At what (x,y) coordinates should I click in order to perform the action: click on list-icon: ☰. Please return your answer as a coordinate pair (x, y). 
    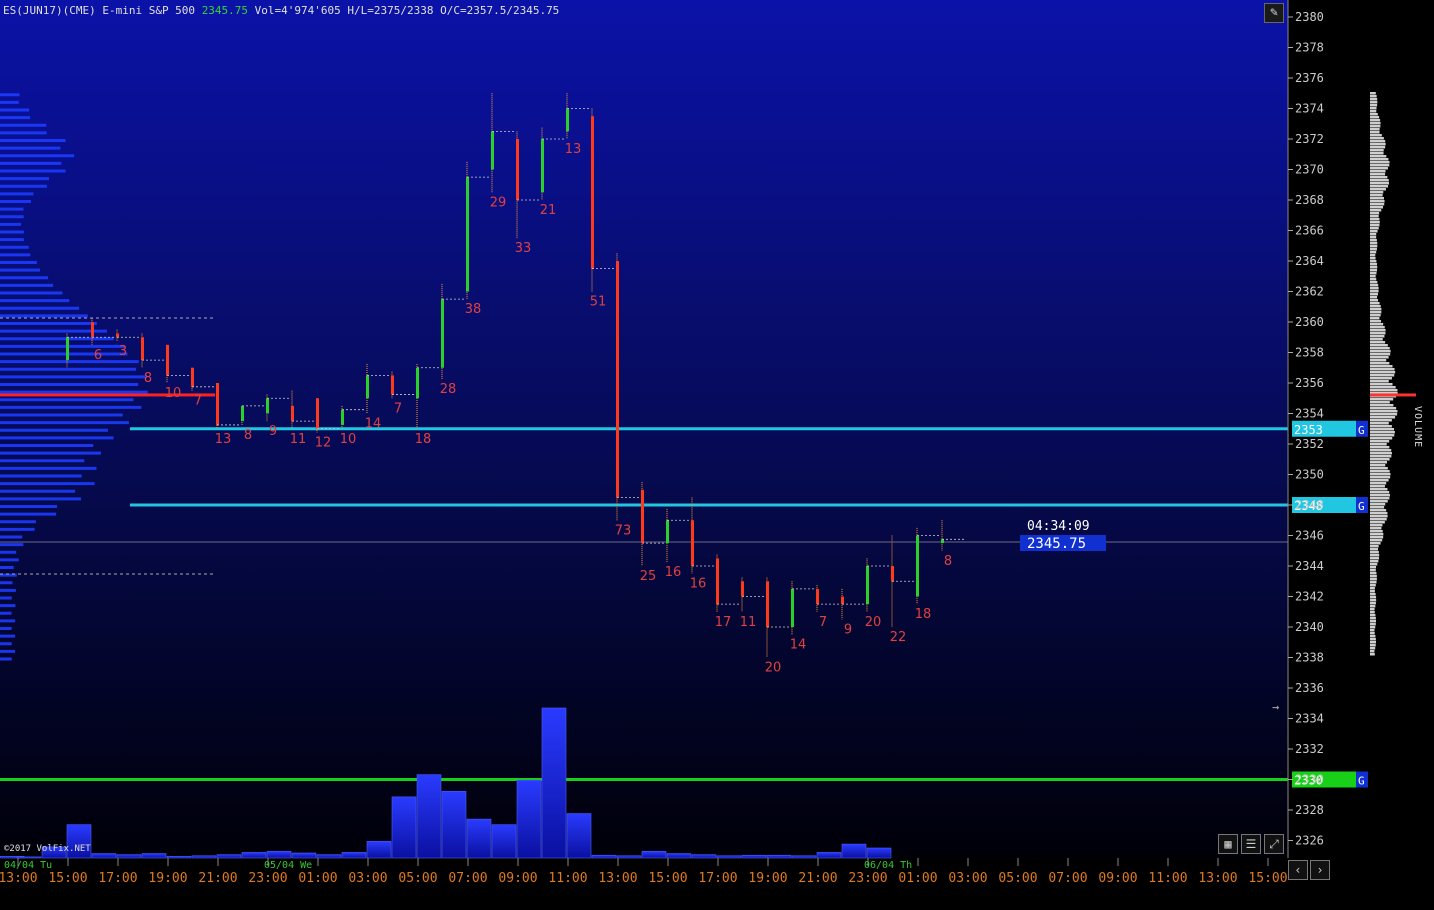
    Looking at the image, I should click on (1251, 844).